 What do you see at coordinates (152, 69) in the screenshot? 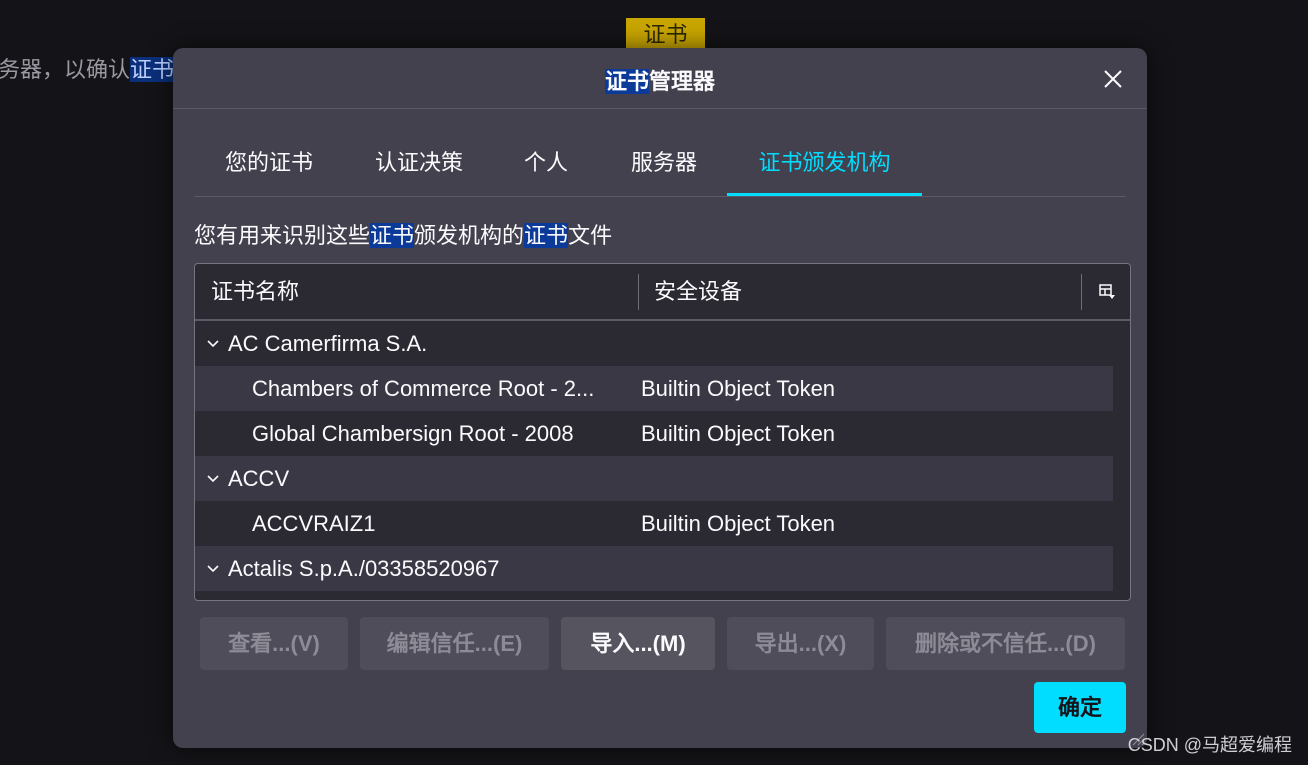
I see `background-highlight: 证书` at bounding box center [152, 69].